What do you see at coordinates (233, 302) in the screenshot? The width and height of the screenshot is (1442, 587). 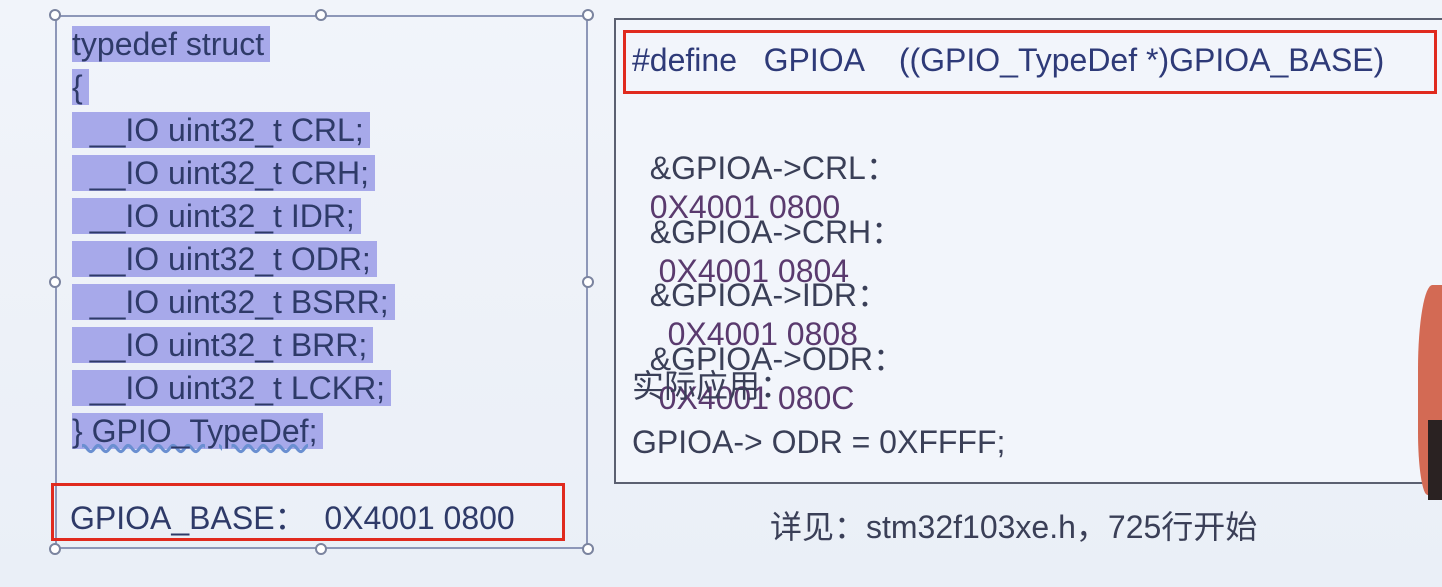 I see `code-line: __IO uint32_t BSRR;` at bounding box center [233, 302].